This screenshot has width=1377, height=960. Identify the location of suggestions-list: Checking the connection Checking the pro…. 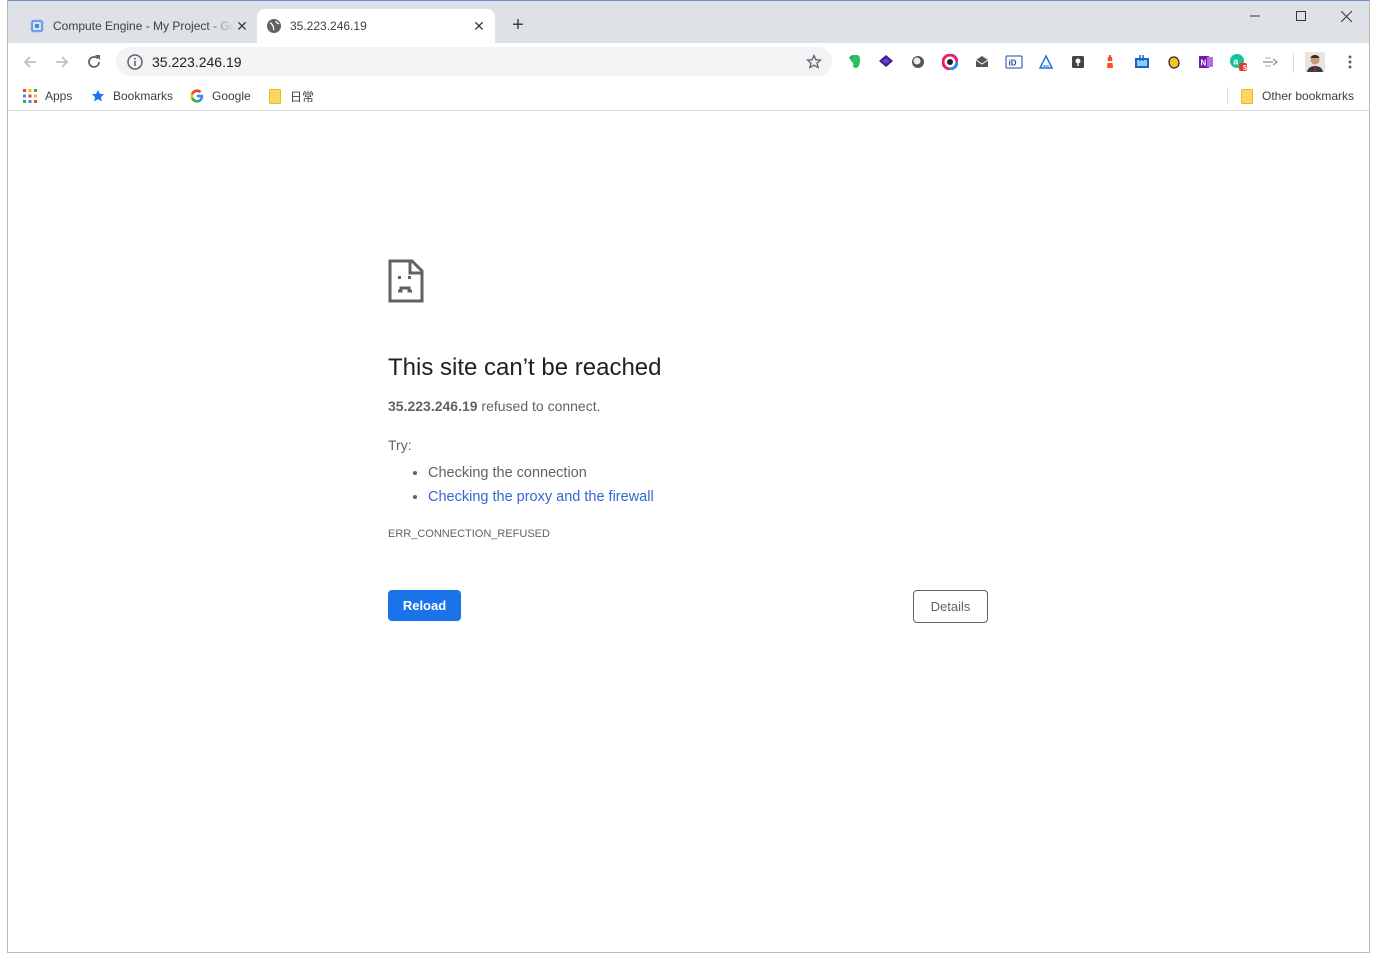
(693, 485).